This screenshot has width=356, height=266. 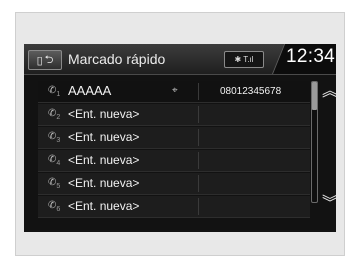 I want to click on page-title: Marcado rápido, so click(x=117, y=59).